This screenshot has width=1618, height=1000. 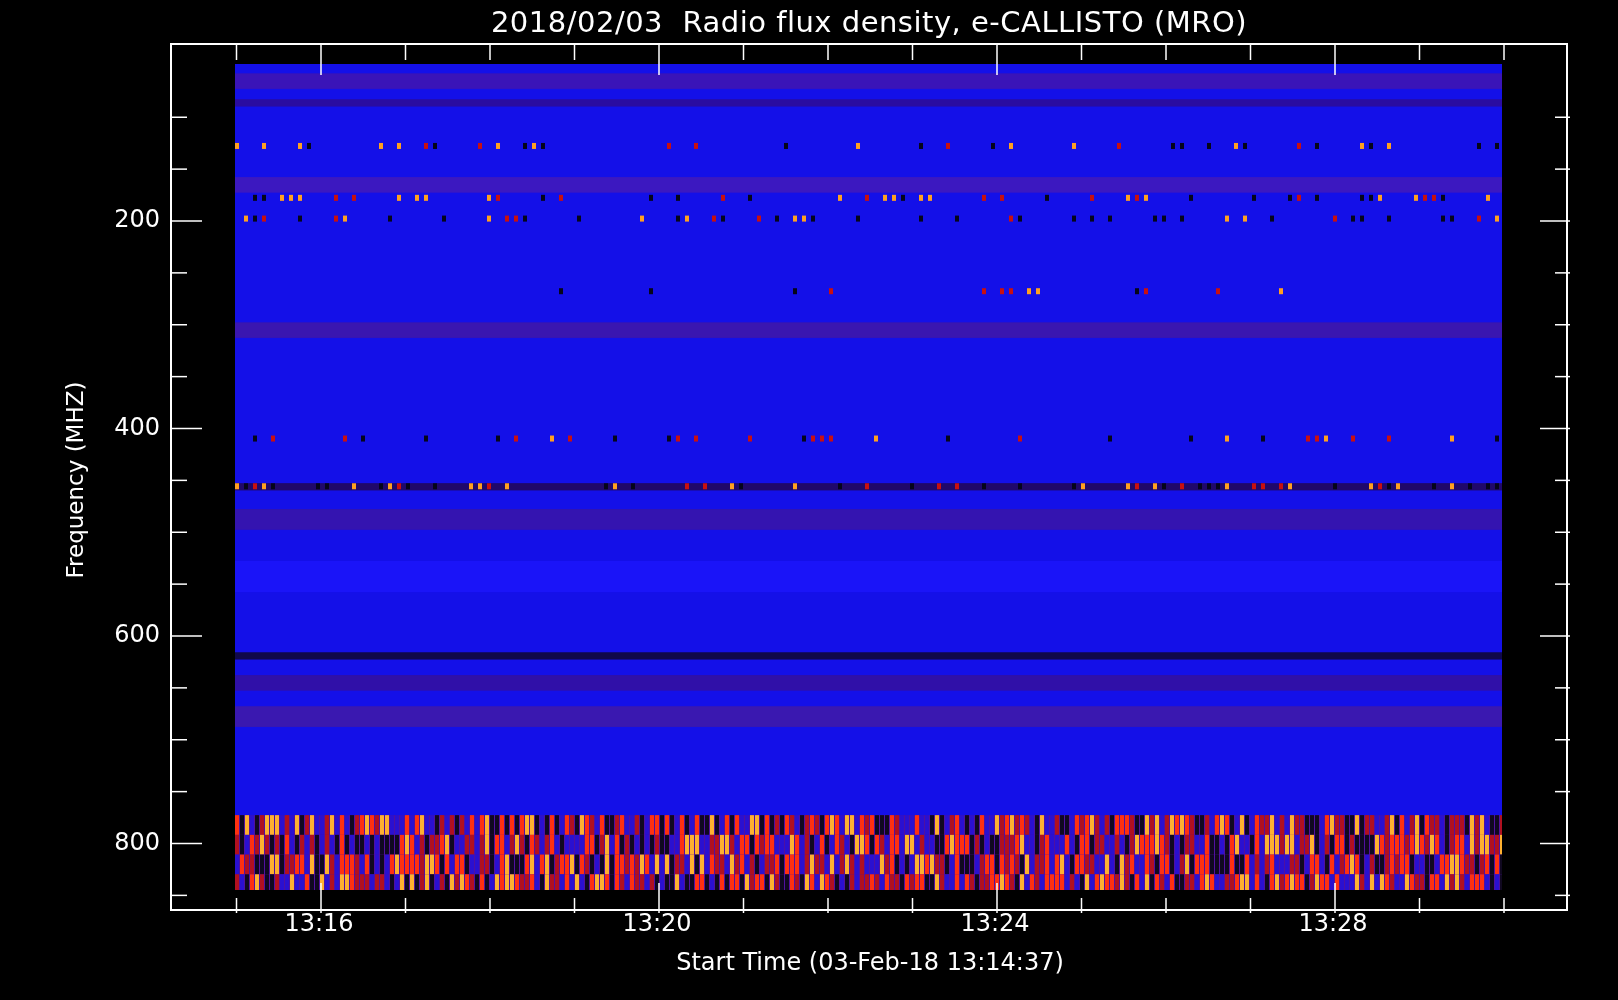 What do you see at coordinates (869, 21) in the screenshot?
I see `chart-title: 2018/02/03 Radio flux density, e-CALLISTO (MRO)` at bounding box center [869, 21].